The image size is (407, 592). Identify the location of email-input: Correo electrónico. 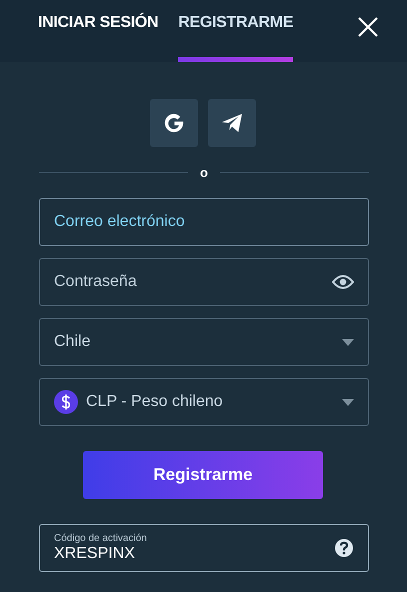
(204, 222).